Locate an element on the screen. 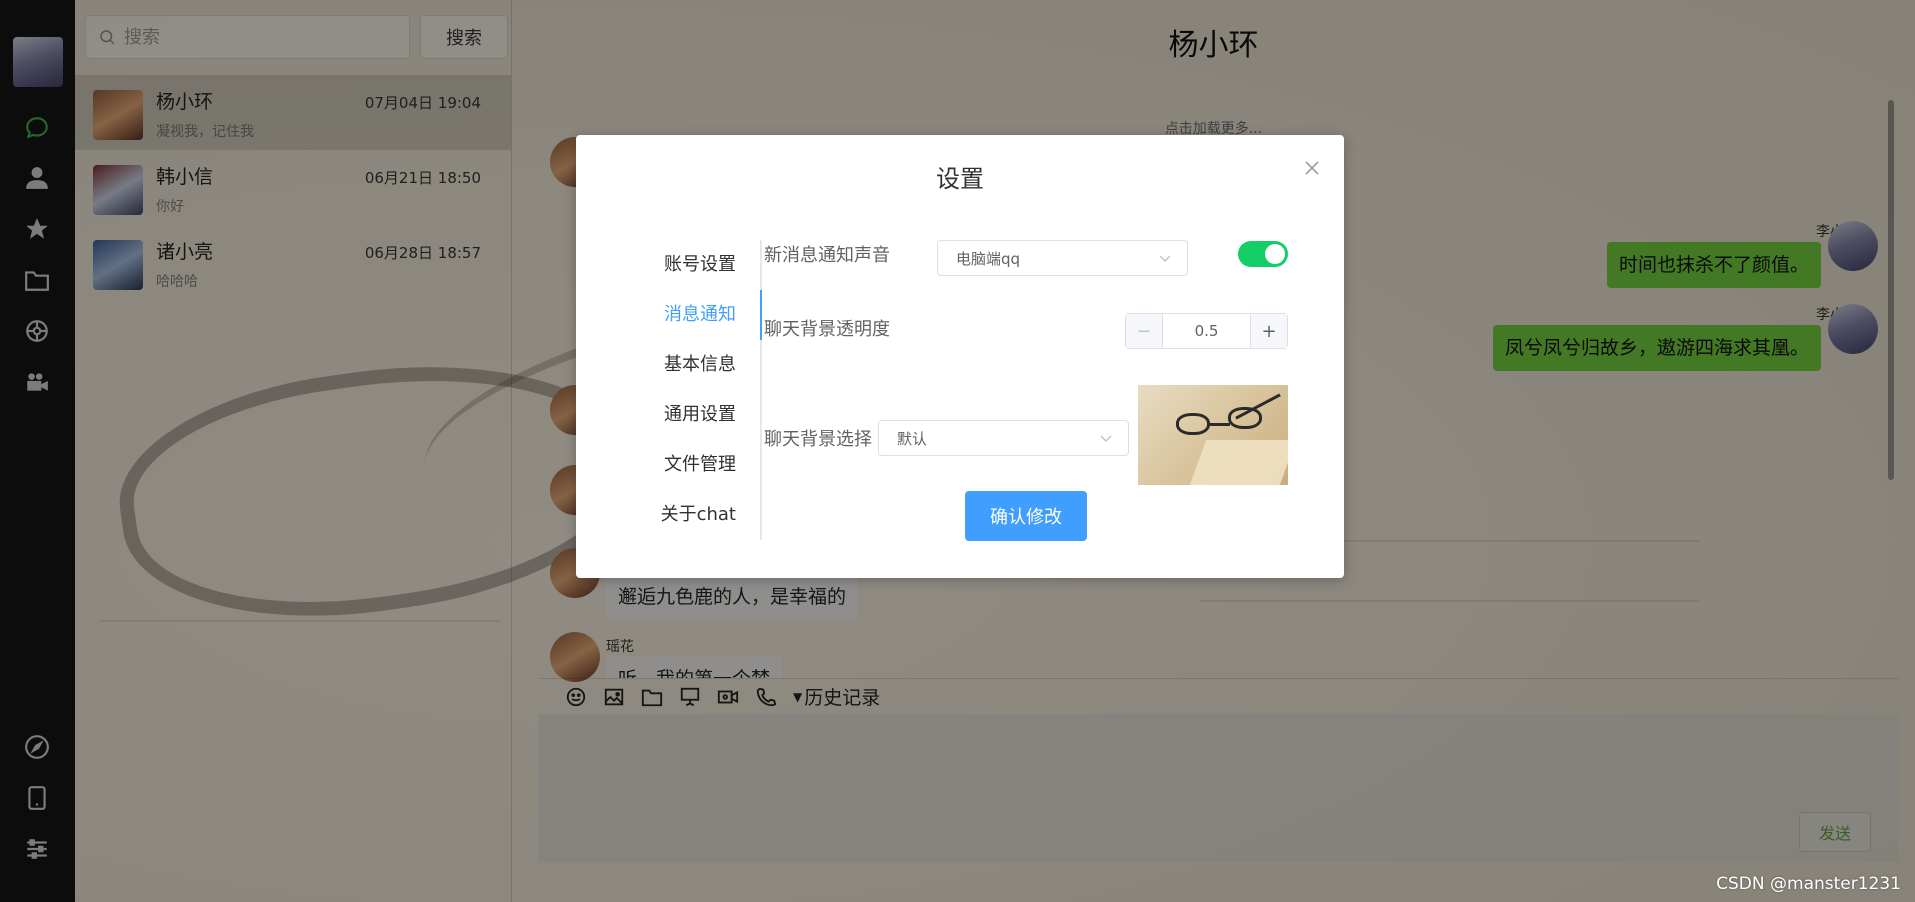 The height and width of the screenshot is (902, 1915). background-select-value: 默认 is located at coordinates (912, 438).